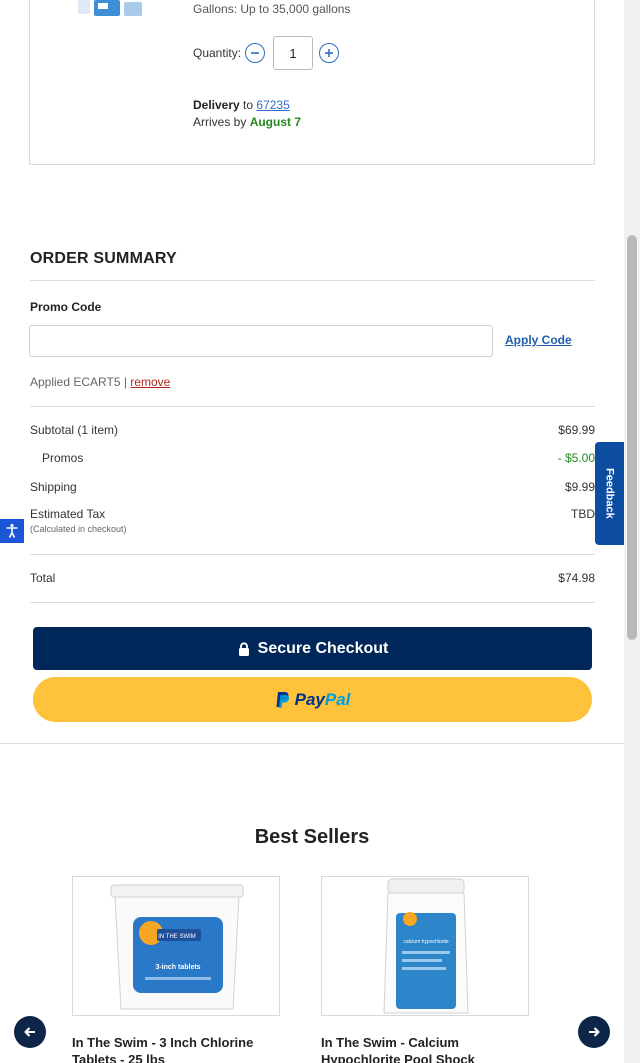 The width and height of the screenshot is (640, 1063). I want to click on product-image-chlorine-tablets: IN THE SWIM 3-inch tablets, so click(177, 947).